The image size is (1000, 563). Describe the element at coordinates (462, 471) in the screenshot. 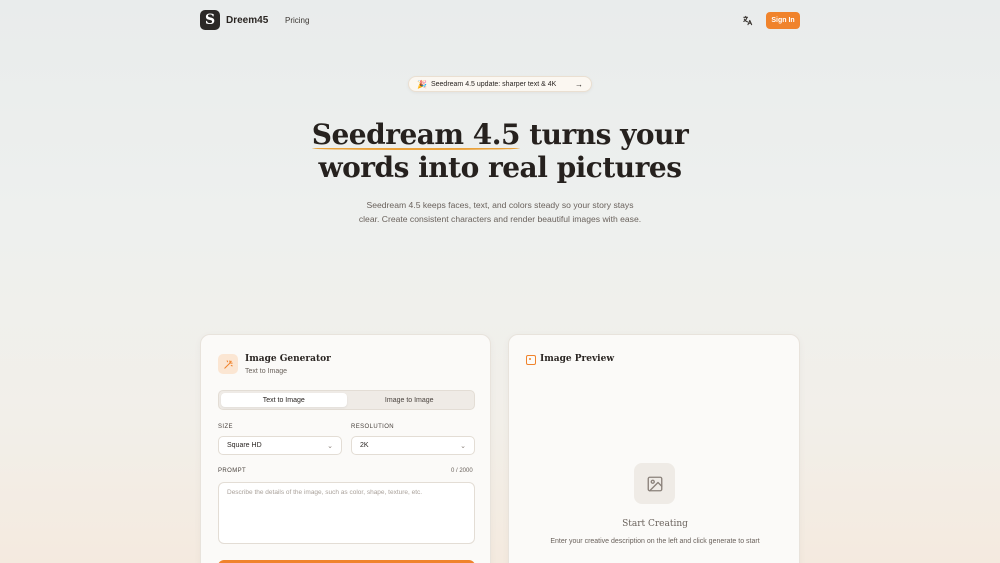

I see `prompt-char-count: 0 / 2000` at that location.